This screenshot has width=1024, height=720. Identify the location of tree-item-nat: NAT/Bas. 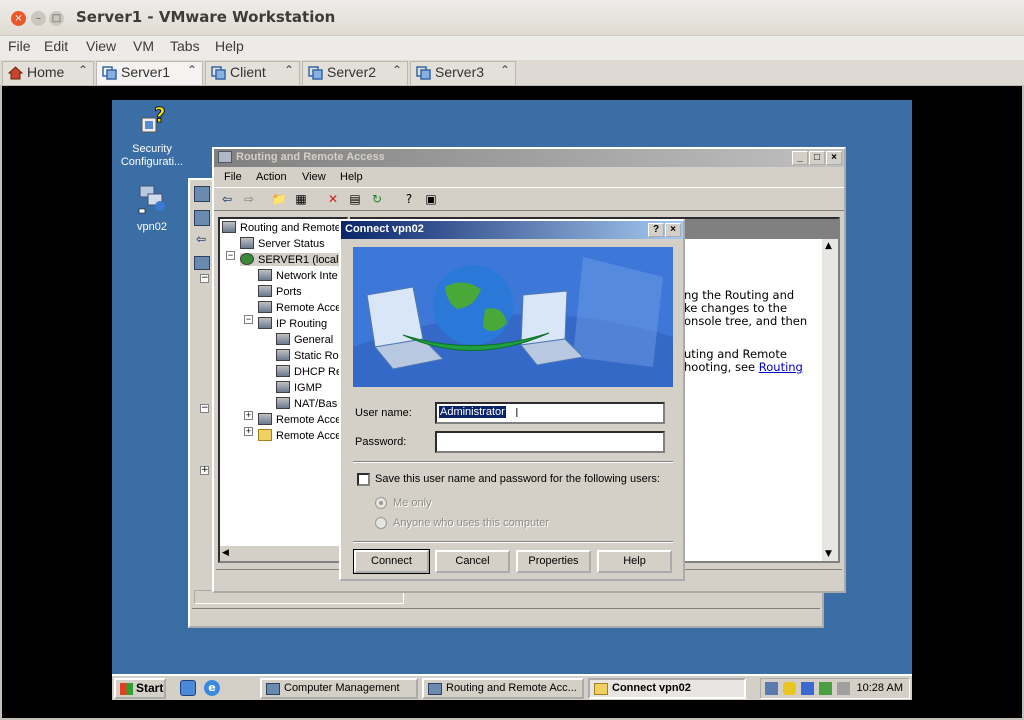
(306, 403).